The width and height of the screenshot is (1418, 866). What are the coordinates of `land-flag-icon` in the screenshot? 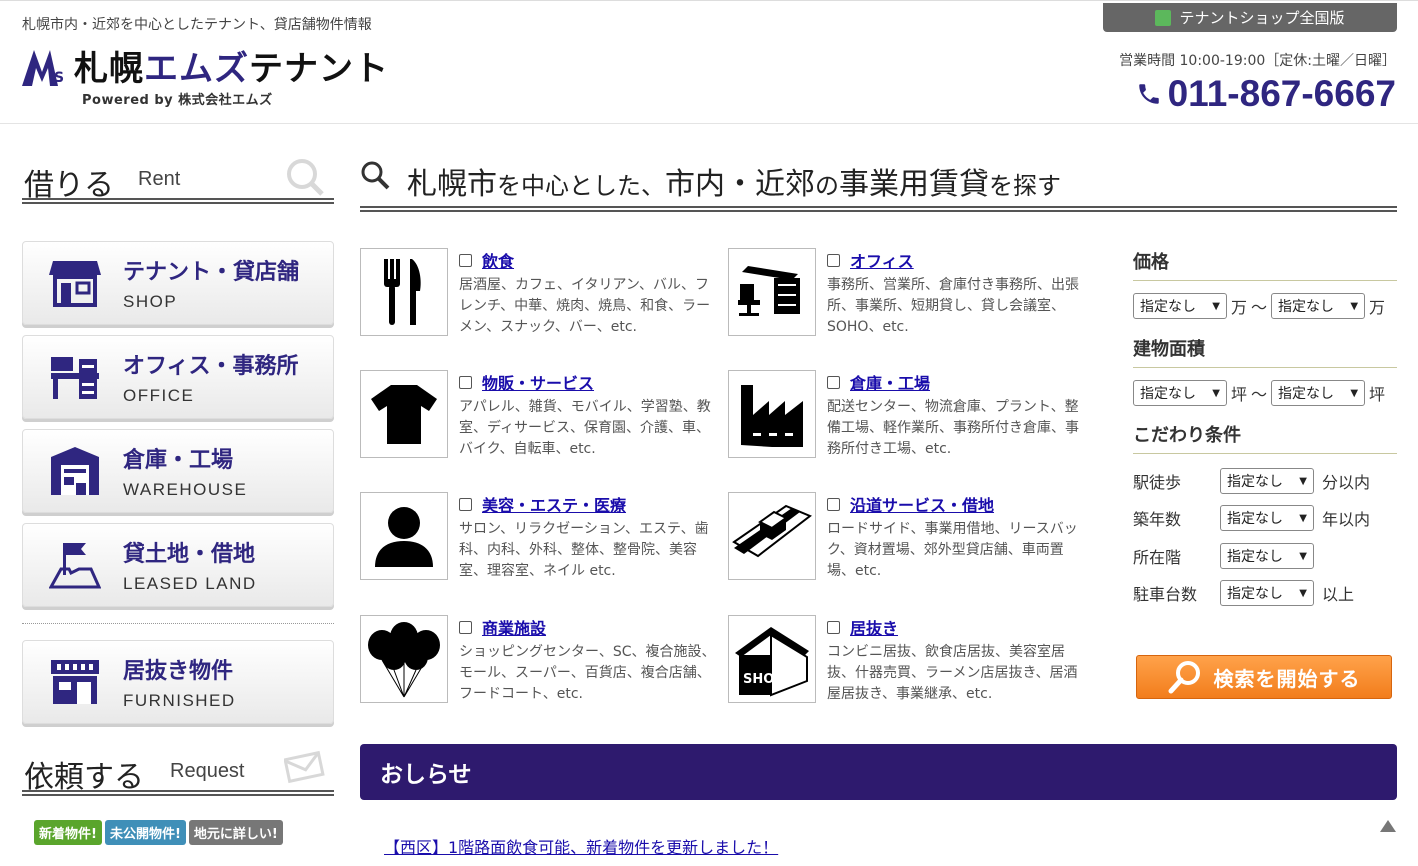 It's located at (75, 565).